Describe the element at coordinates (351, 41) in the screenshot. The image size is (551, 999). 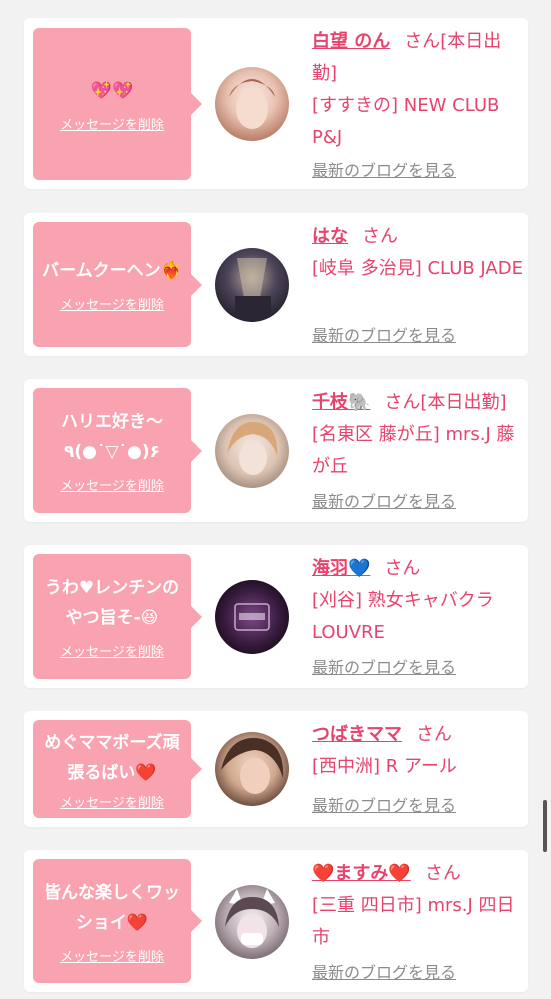
I see `cast-name-link: 白望 のん` at that location.